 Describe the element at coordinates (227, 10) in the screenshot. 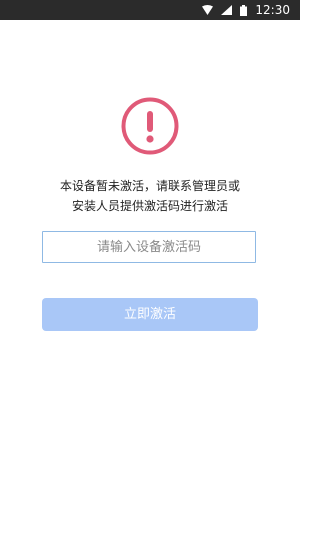

I see `signal-icon` at that location.